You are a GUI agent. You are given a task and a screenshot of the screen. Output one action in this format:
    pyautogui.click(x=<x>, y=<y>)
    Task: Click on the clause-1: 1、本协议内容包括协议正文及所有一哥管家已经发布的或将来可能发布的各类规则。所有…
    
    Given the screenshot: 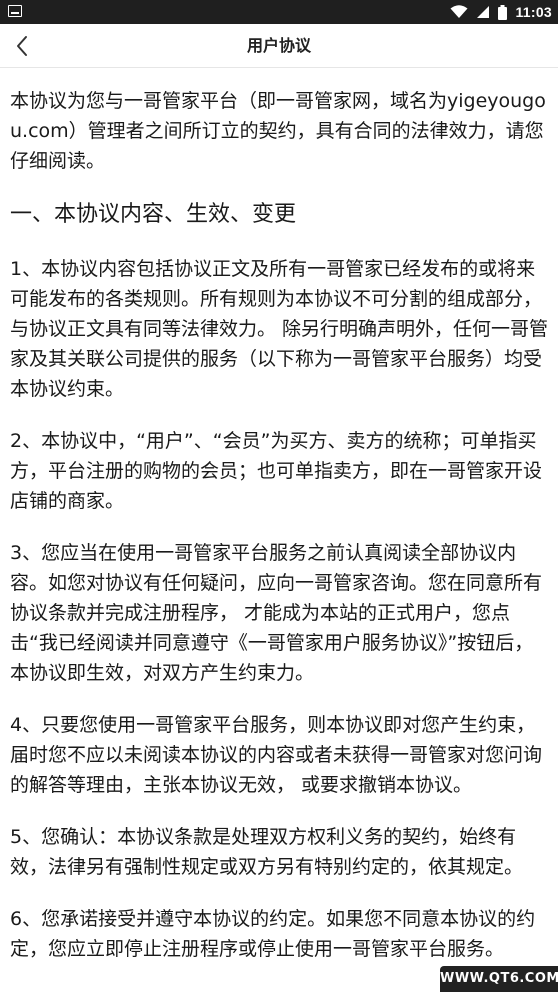 What is the action you would take?
    pyautogui.click(x=279, y=329)
    